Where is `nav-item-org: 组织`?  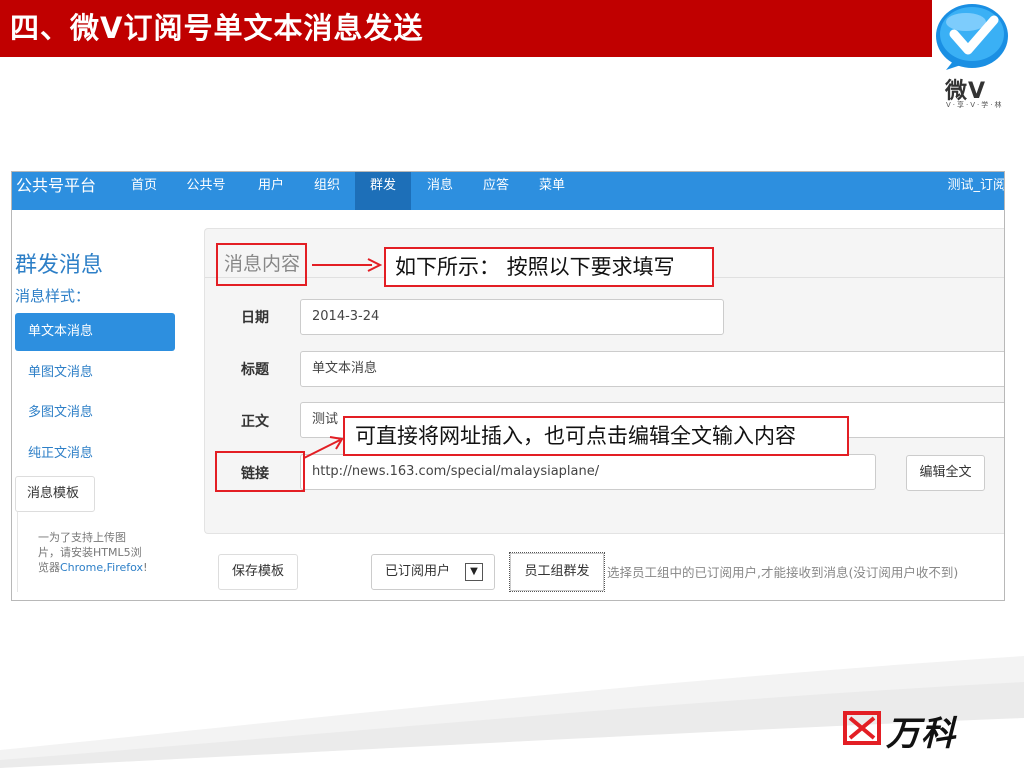 nav-item-org: 组织 is located at coordinates (327, 191).